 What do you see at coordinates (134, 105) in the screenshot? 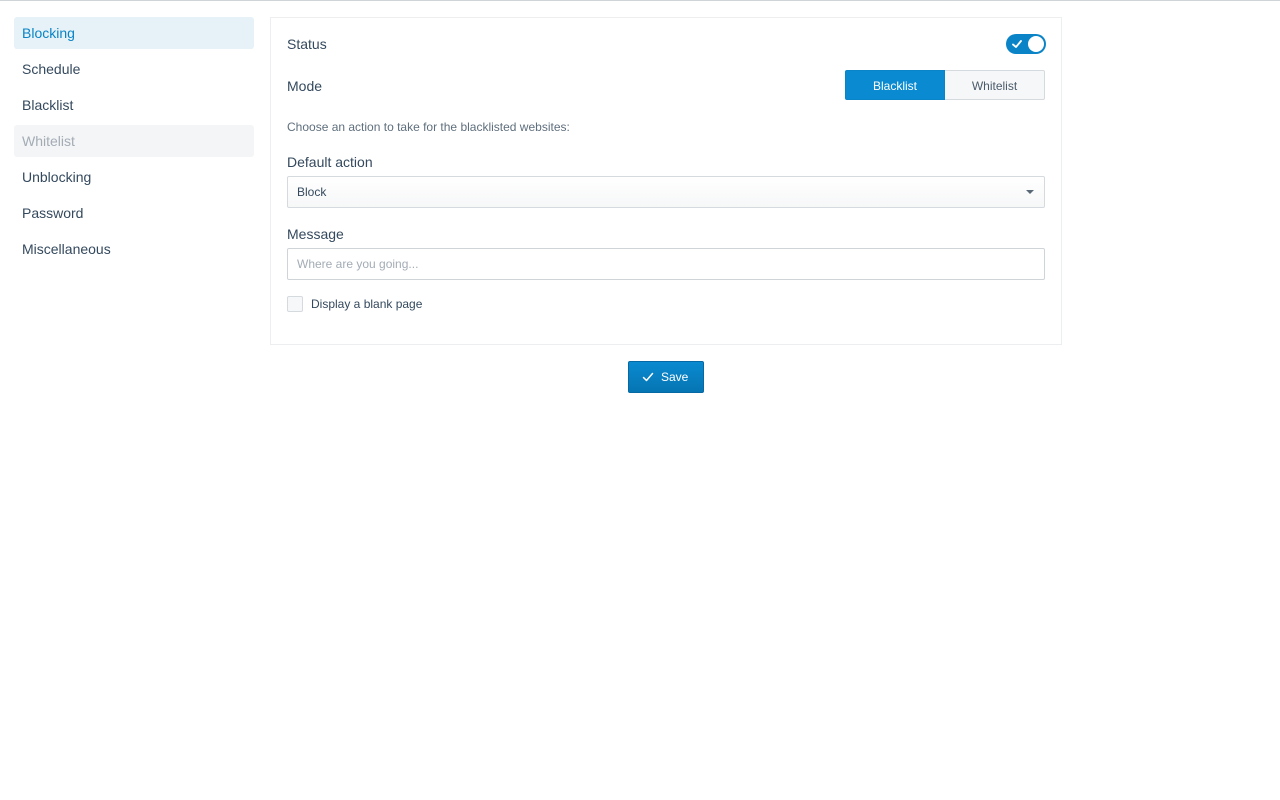
I see `sidebar-item-blacklist: Blacklist` at bounding box center [134, 105].